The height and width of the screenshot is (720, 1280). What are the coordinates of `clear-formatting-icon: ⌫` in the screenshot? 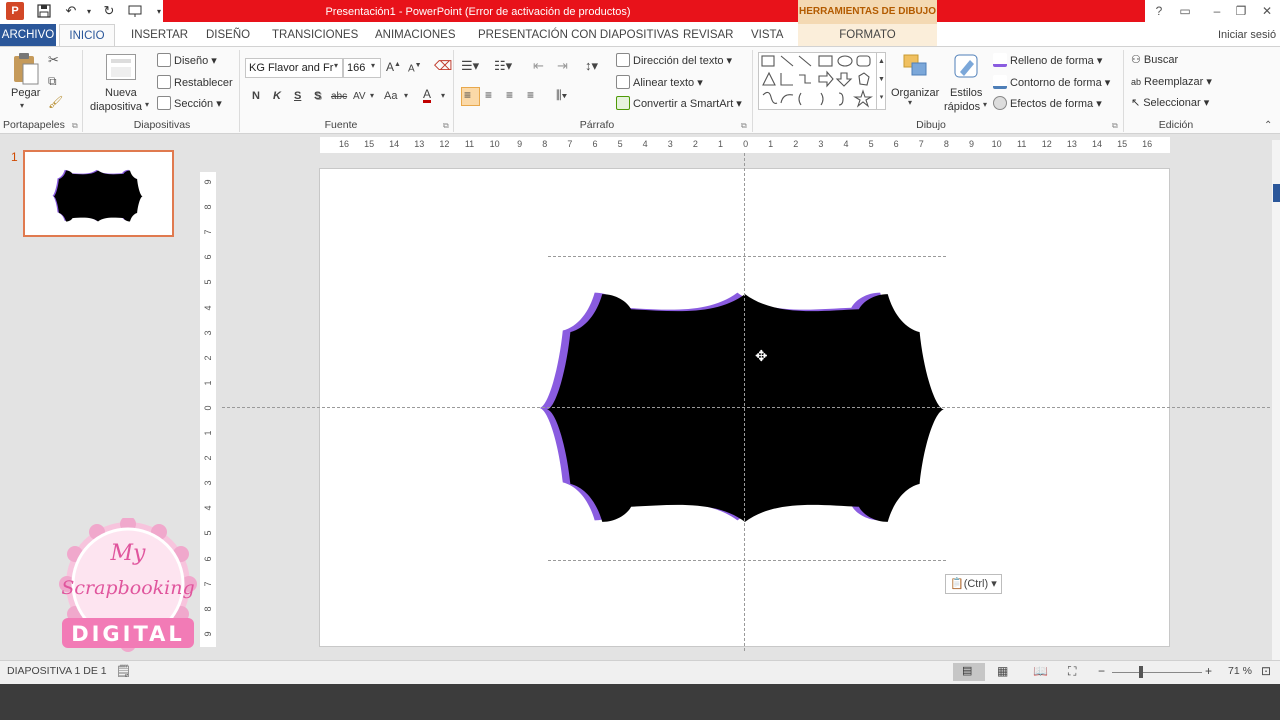 It's located at (443, 66).